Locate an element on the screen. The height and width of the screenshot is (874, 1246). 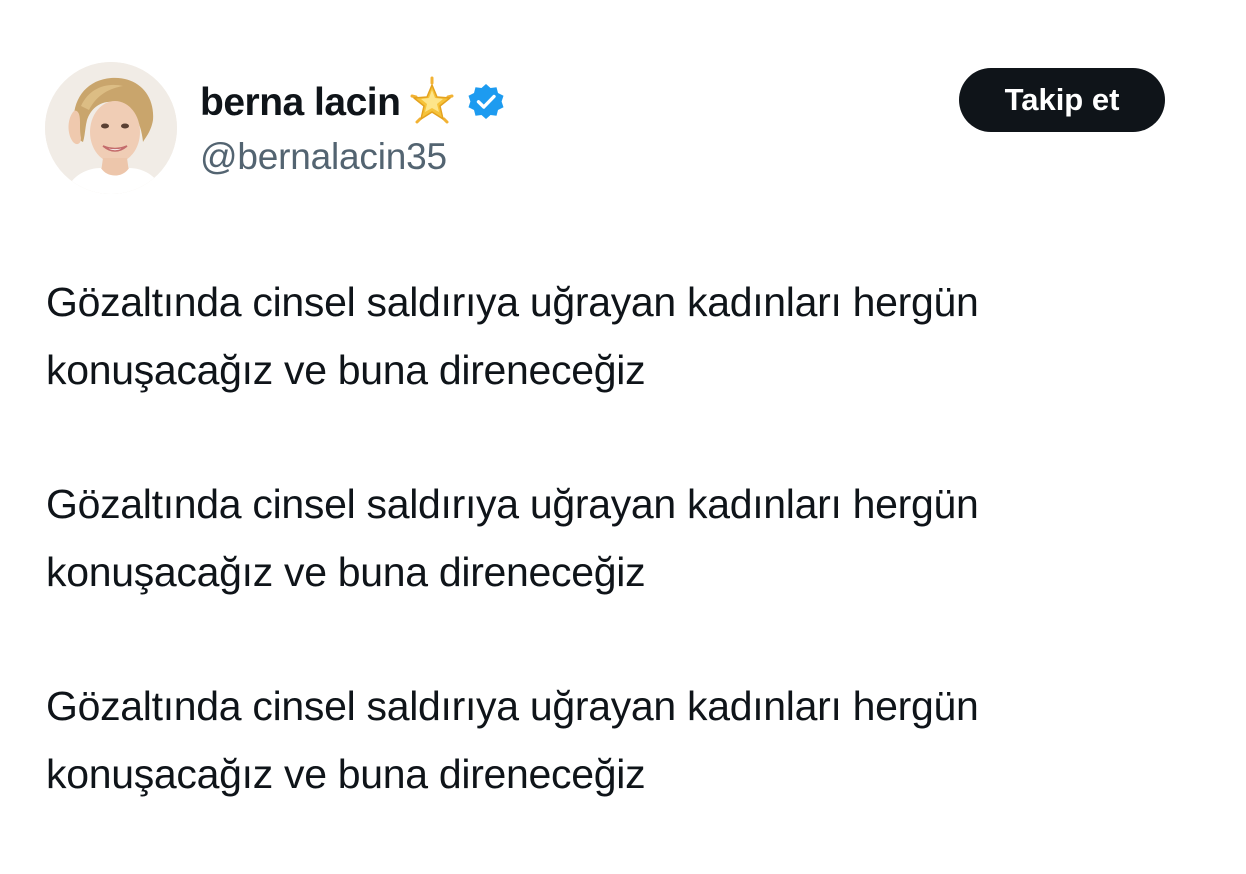
author-name-row: berna lacin is located at coordinates (353, 102).